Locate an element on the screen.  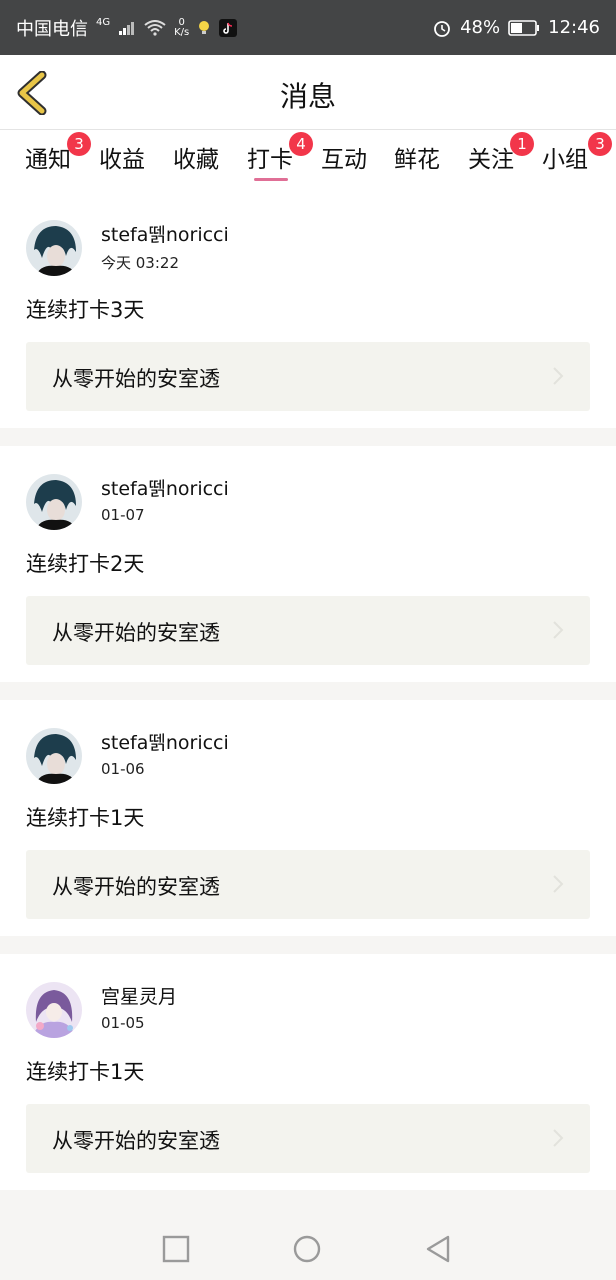
square-icon is located at coordinates (176, 1249).